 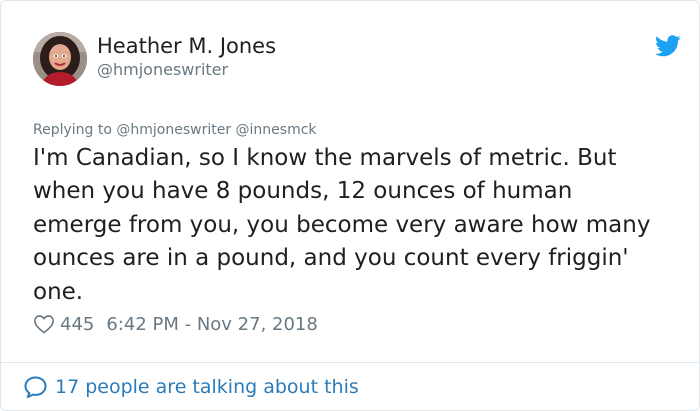 What do you see at coordinates (211, 324) in the screenshot?
I see `tweet-timestamp: 6:42 PM - Nov 27, 2018` at bounding box center [211, 324].